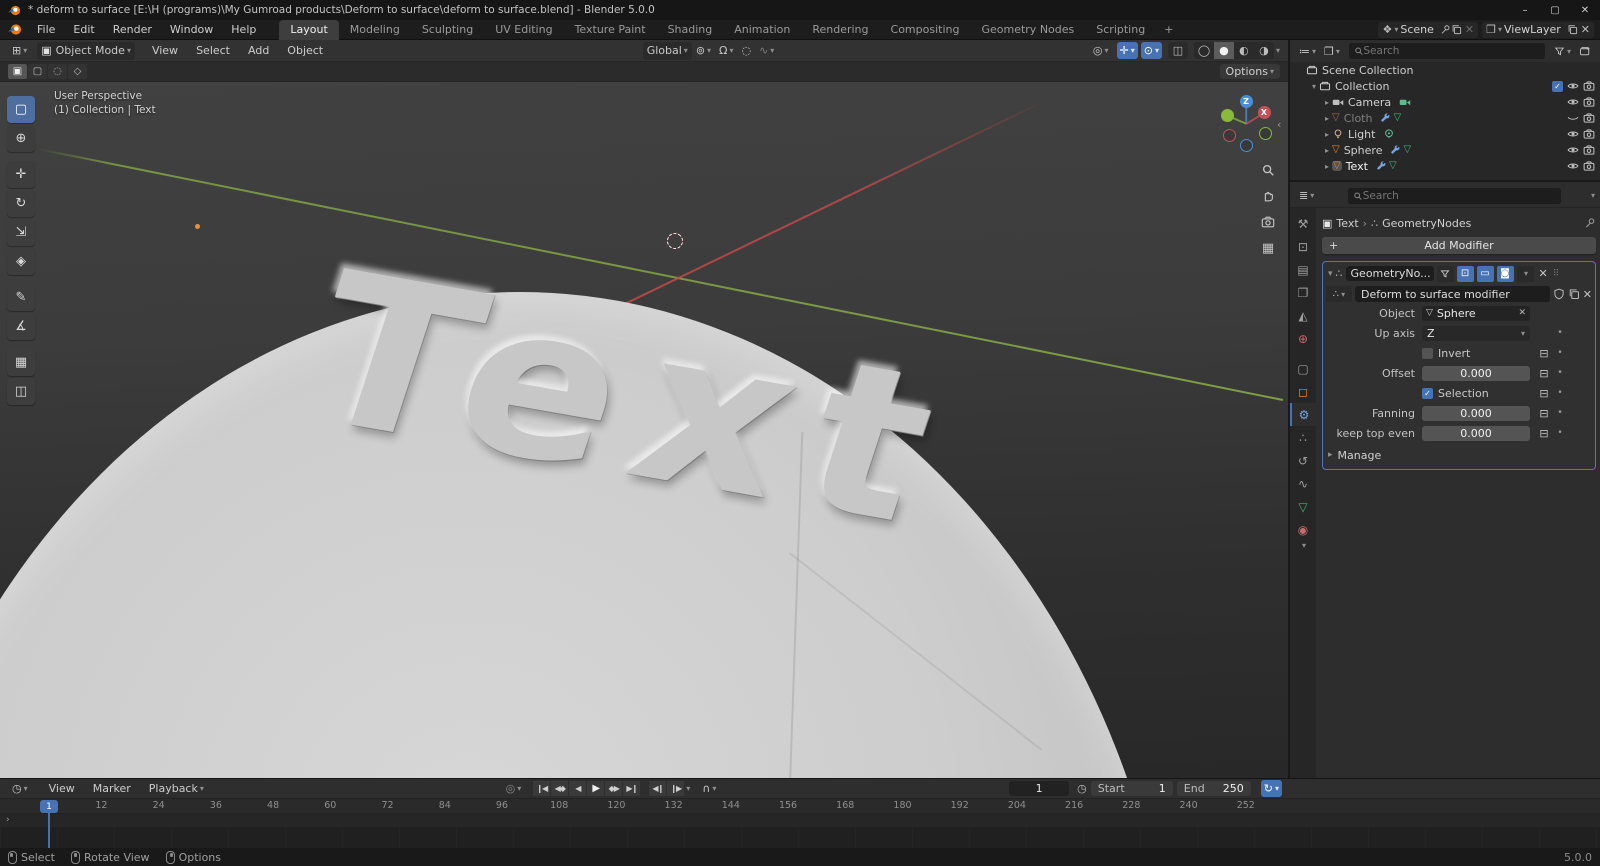 Image resolution: width=1600 pixels, height=866 pixels. Describe the element at coordinates (132, 30) in the screenshot. I see `menu-render: Render` at that location.